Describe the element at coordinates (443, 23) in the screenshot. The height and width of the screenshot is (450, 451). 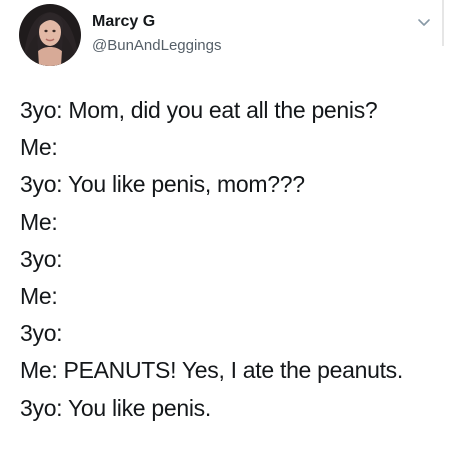
I see `scrollbar` at that location.